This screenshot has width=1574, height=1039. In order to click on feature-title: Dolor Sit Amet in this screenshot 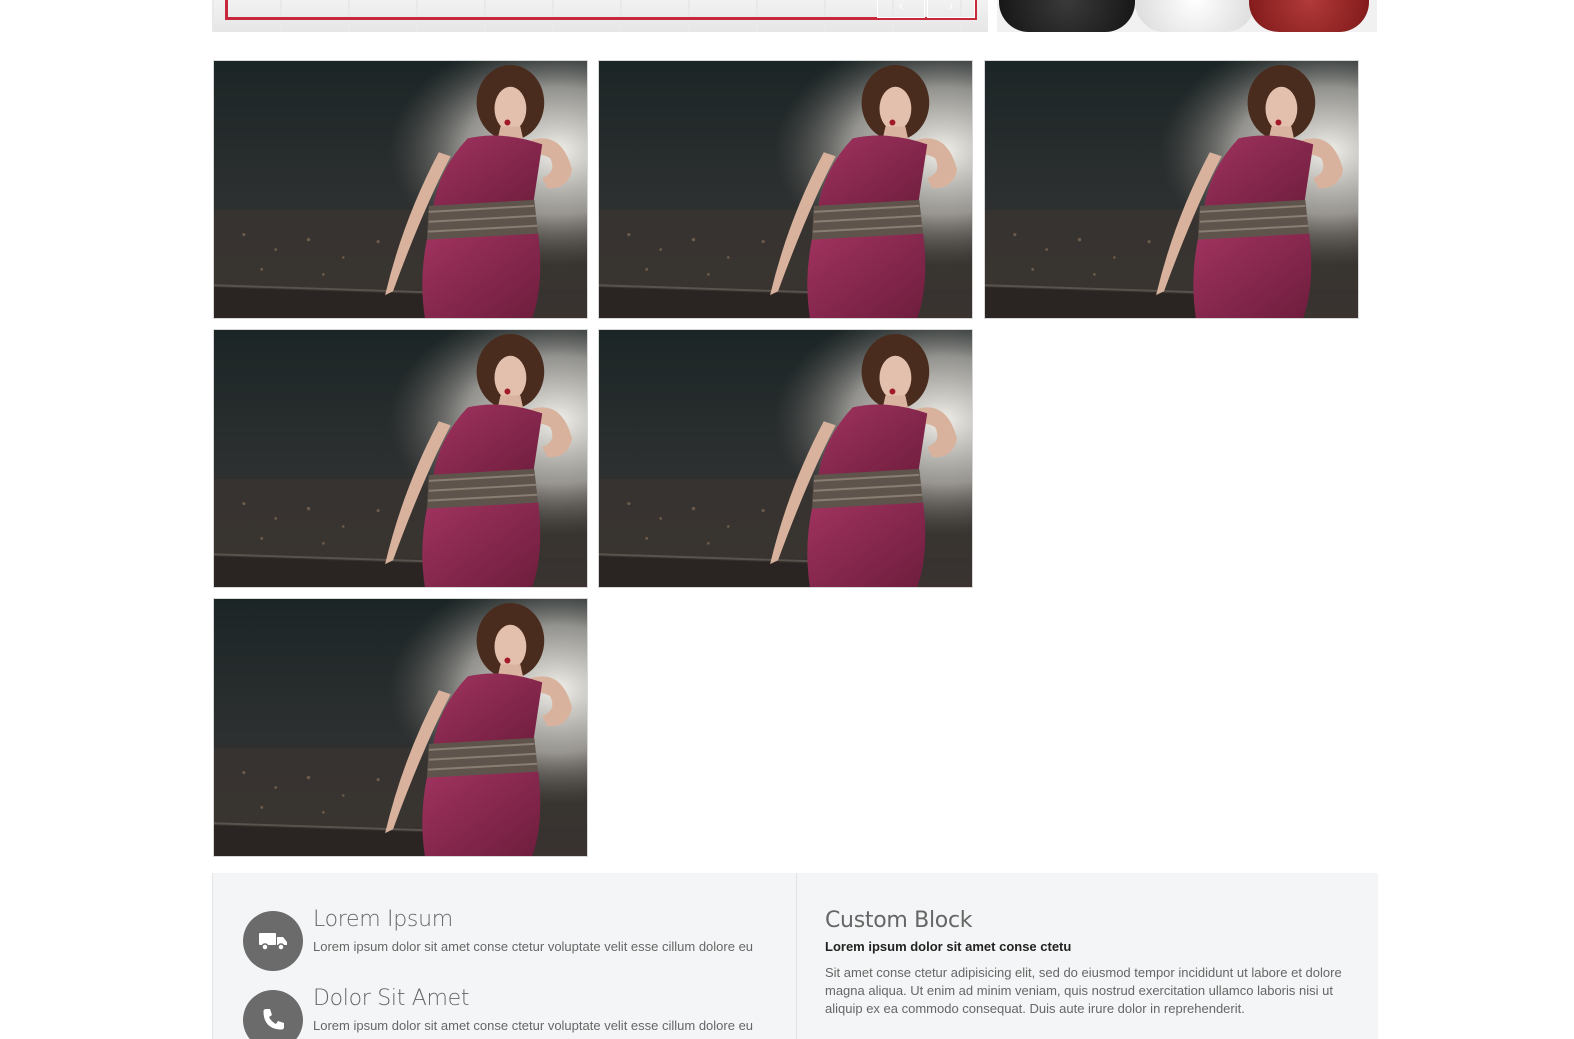, I will do `click(391, 998)`.